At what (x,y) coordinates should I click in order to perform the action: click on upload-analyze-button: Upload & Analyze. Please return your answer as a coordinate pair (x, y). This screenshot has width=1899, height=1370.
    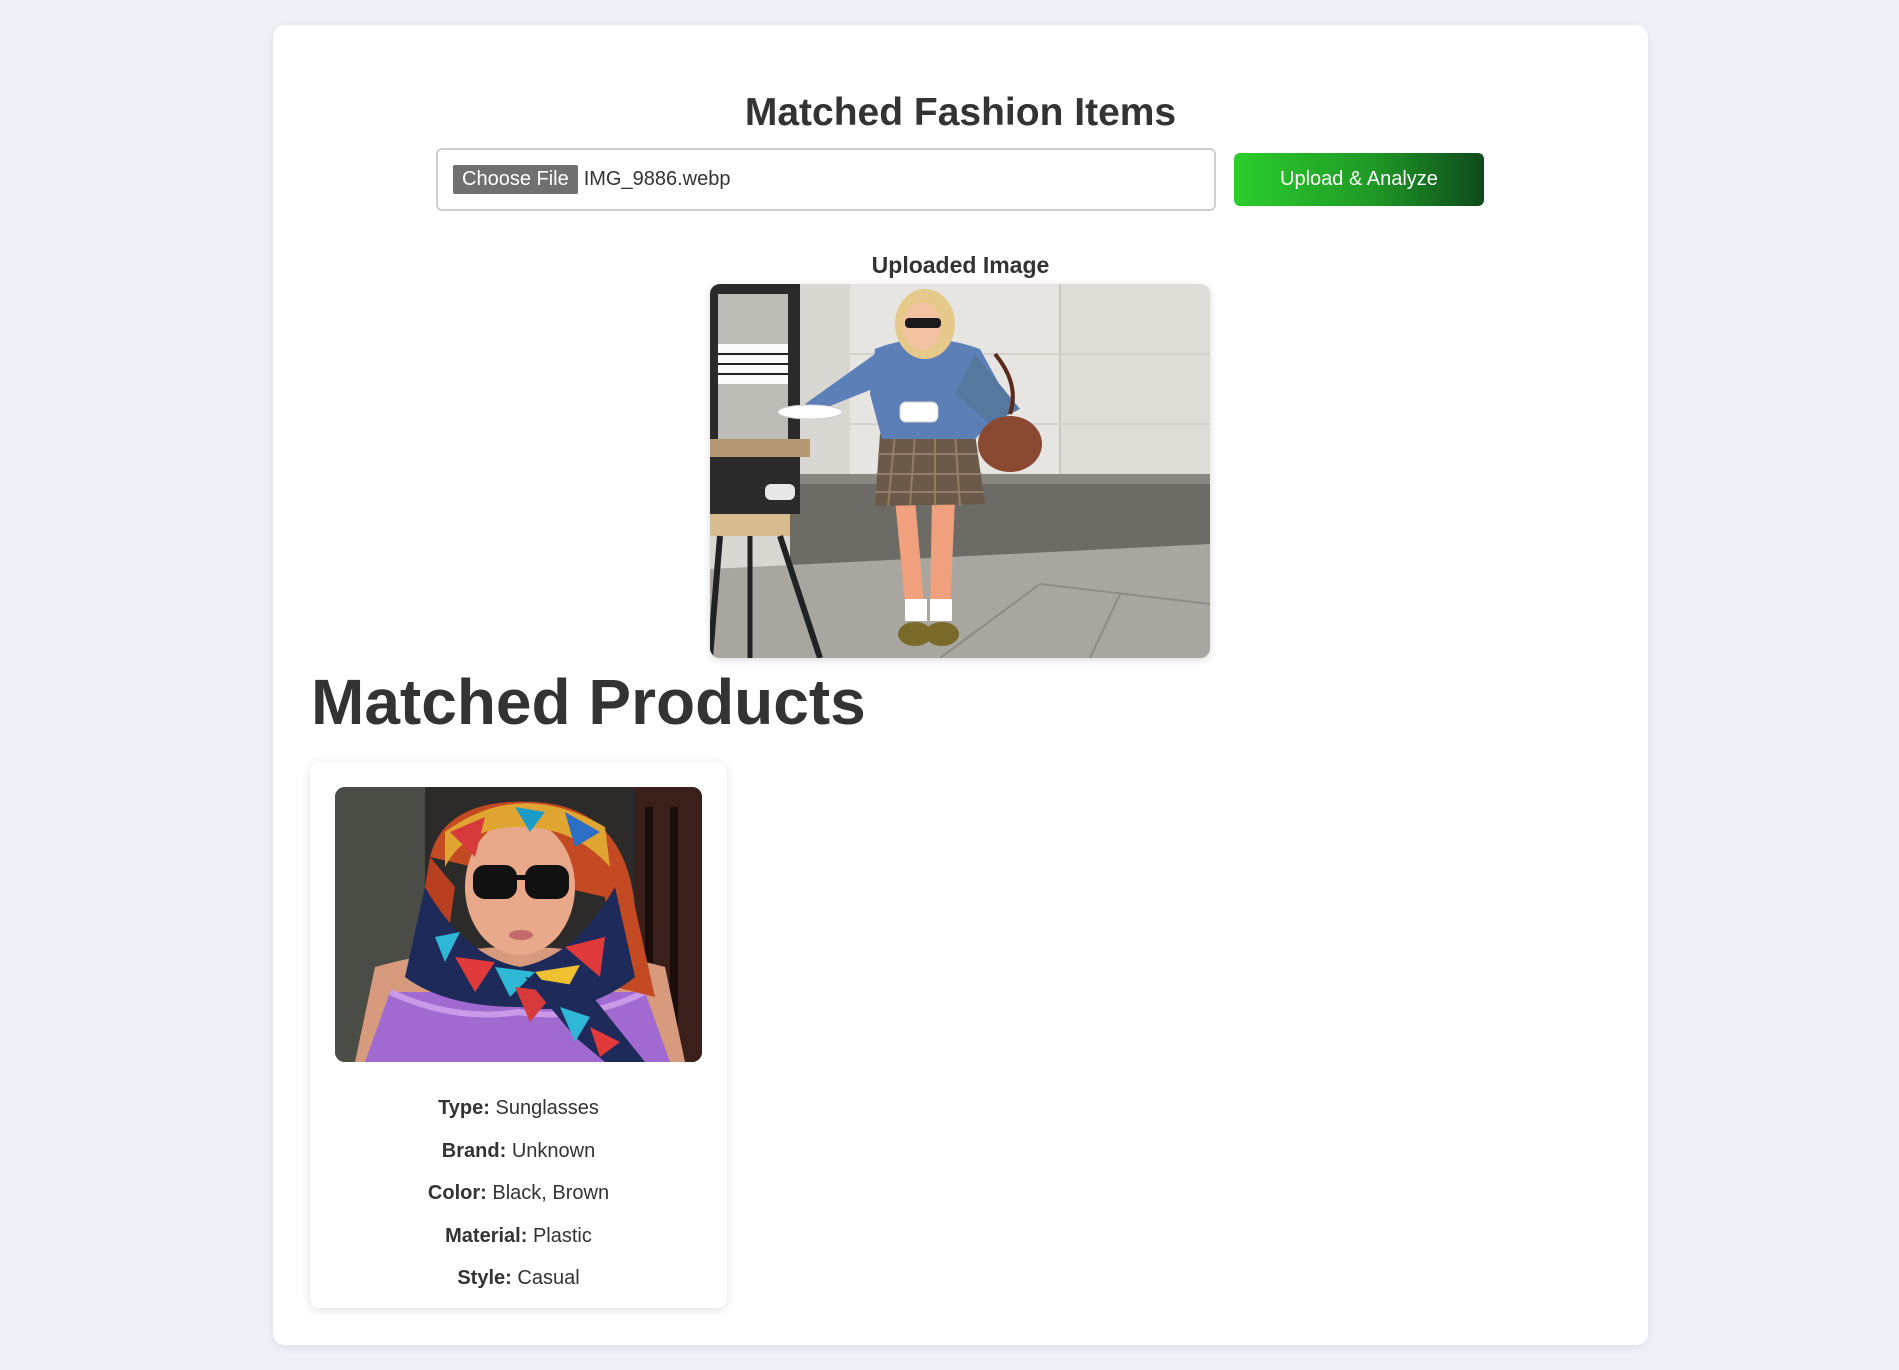
    Looking at the image, I should click on (1359, 179).